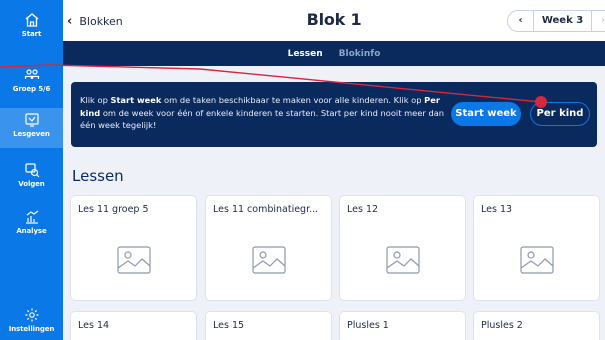 This screenshot has height=340, width=605. Describe the element at coordinates (31, 184) in the screenshot. I see `sidebar-item-label: Volgen` at that location.